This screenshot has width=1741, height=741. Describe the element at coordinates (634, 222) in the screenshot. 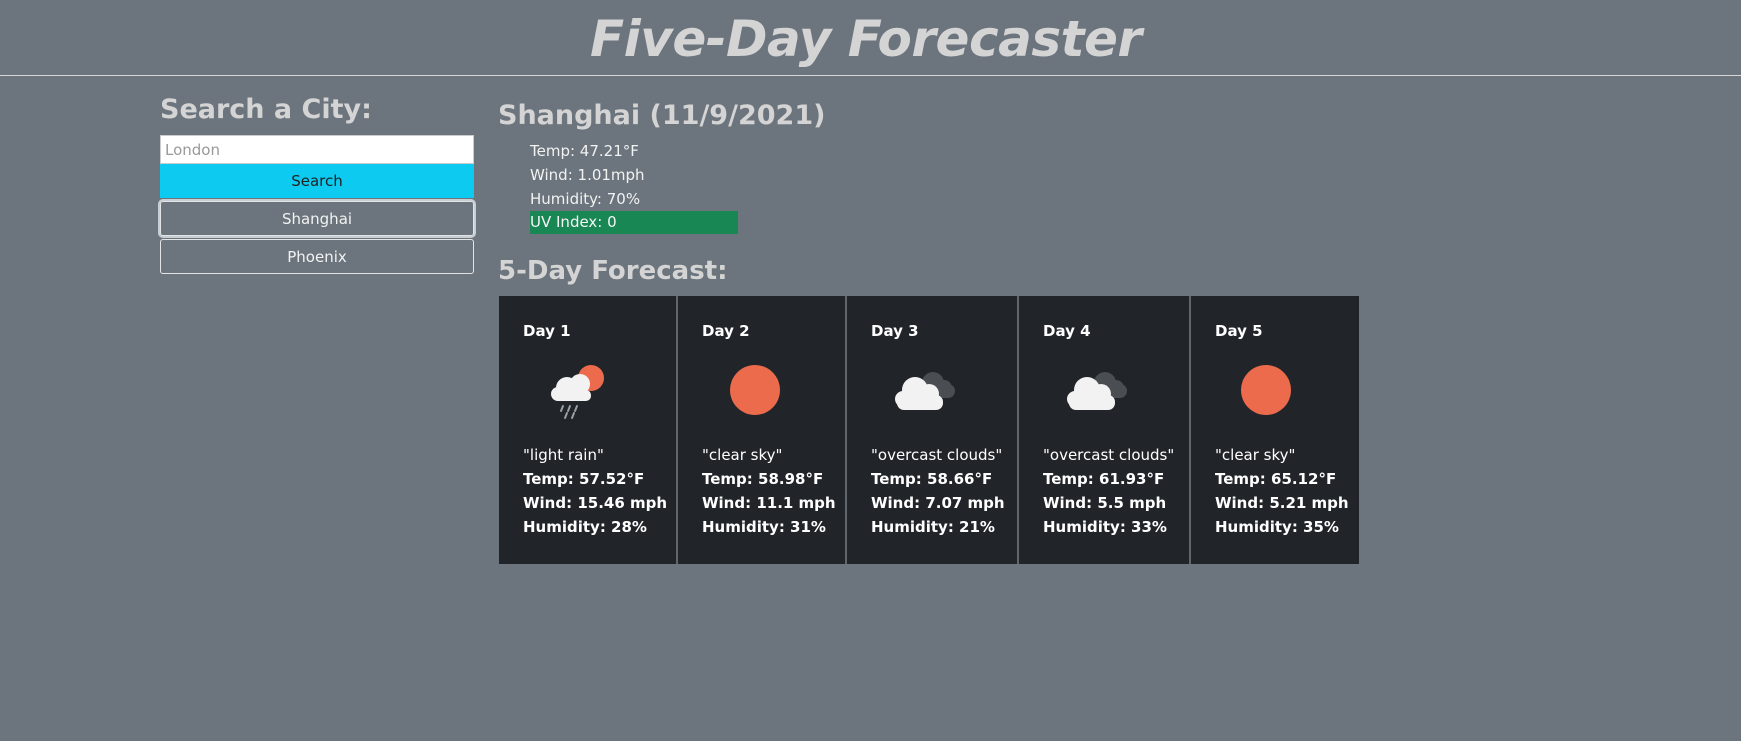

I see `uv-index-badge: UV Index: 0` at that location.